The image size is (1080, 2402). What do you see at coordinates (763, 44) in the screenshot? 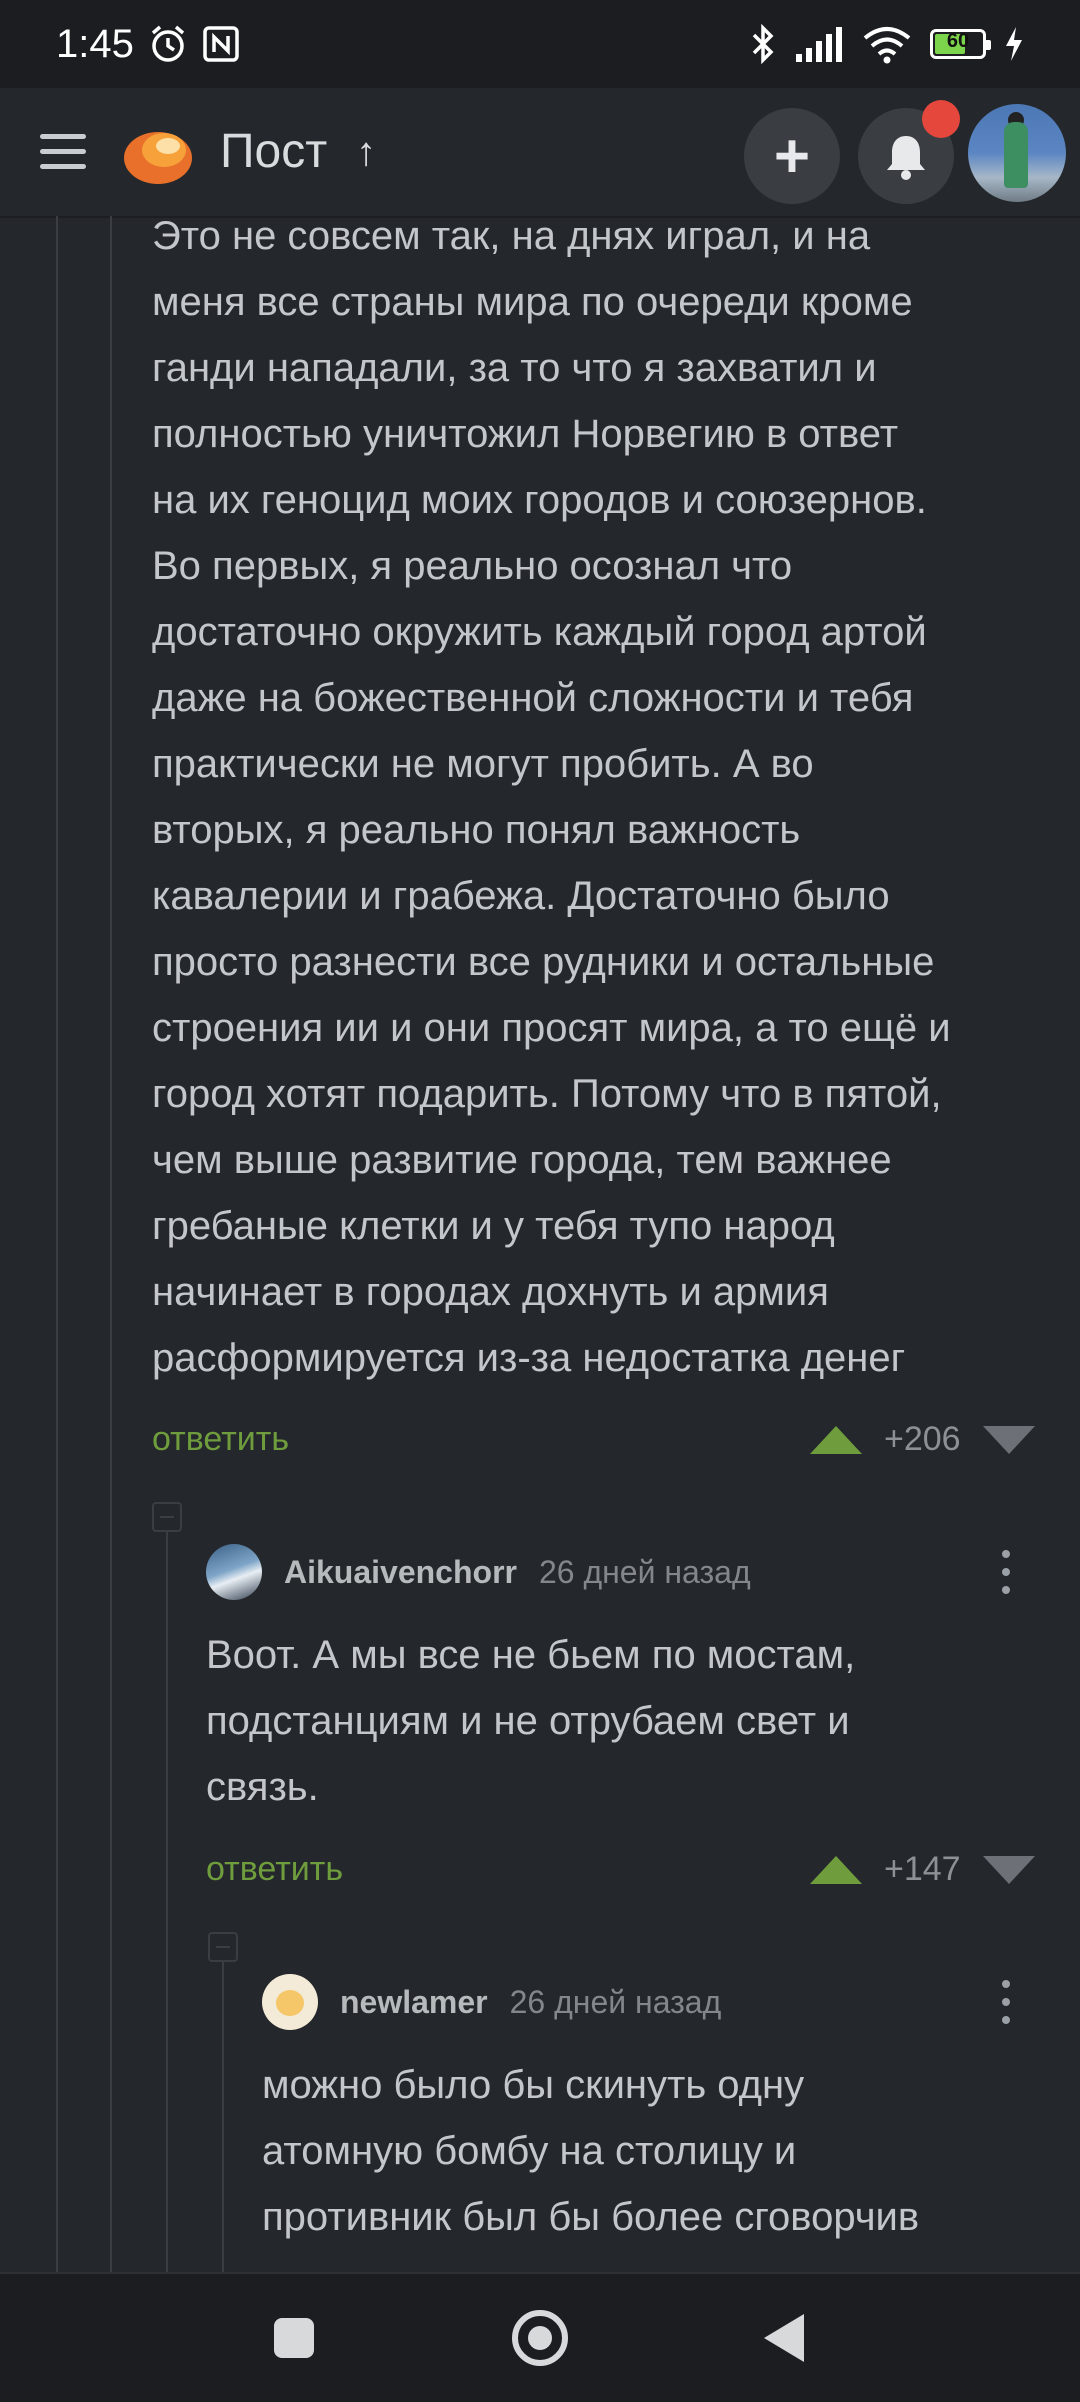
I see `bluetooth-icon` at bounding box center [763, 44].